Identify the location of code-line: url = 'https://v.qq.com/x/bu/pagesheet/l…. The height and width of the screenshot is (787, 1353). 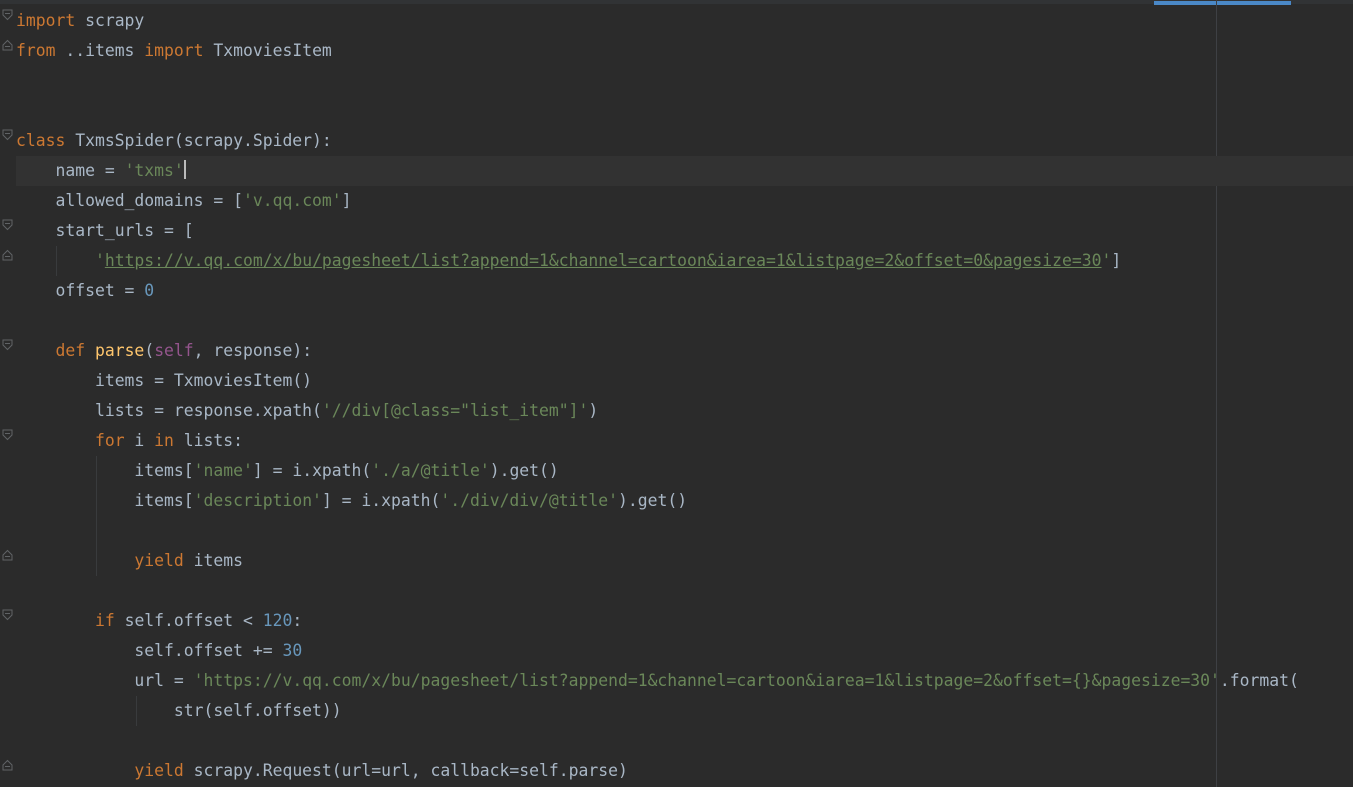
(657, 681).